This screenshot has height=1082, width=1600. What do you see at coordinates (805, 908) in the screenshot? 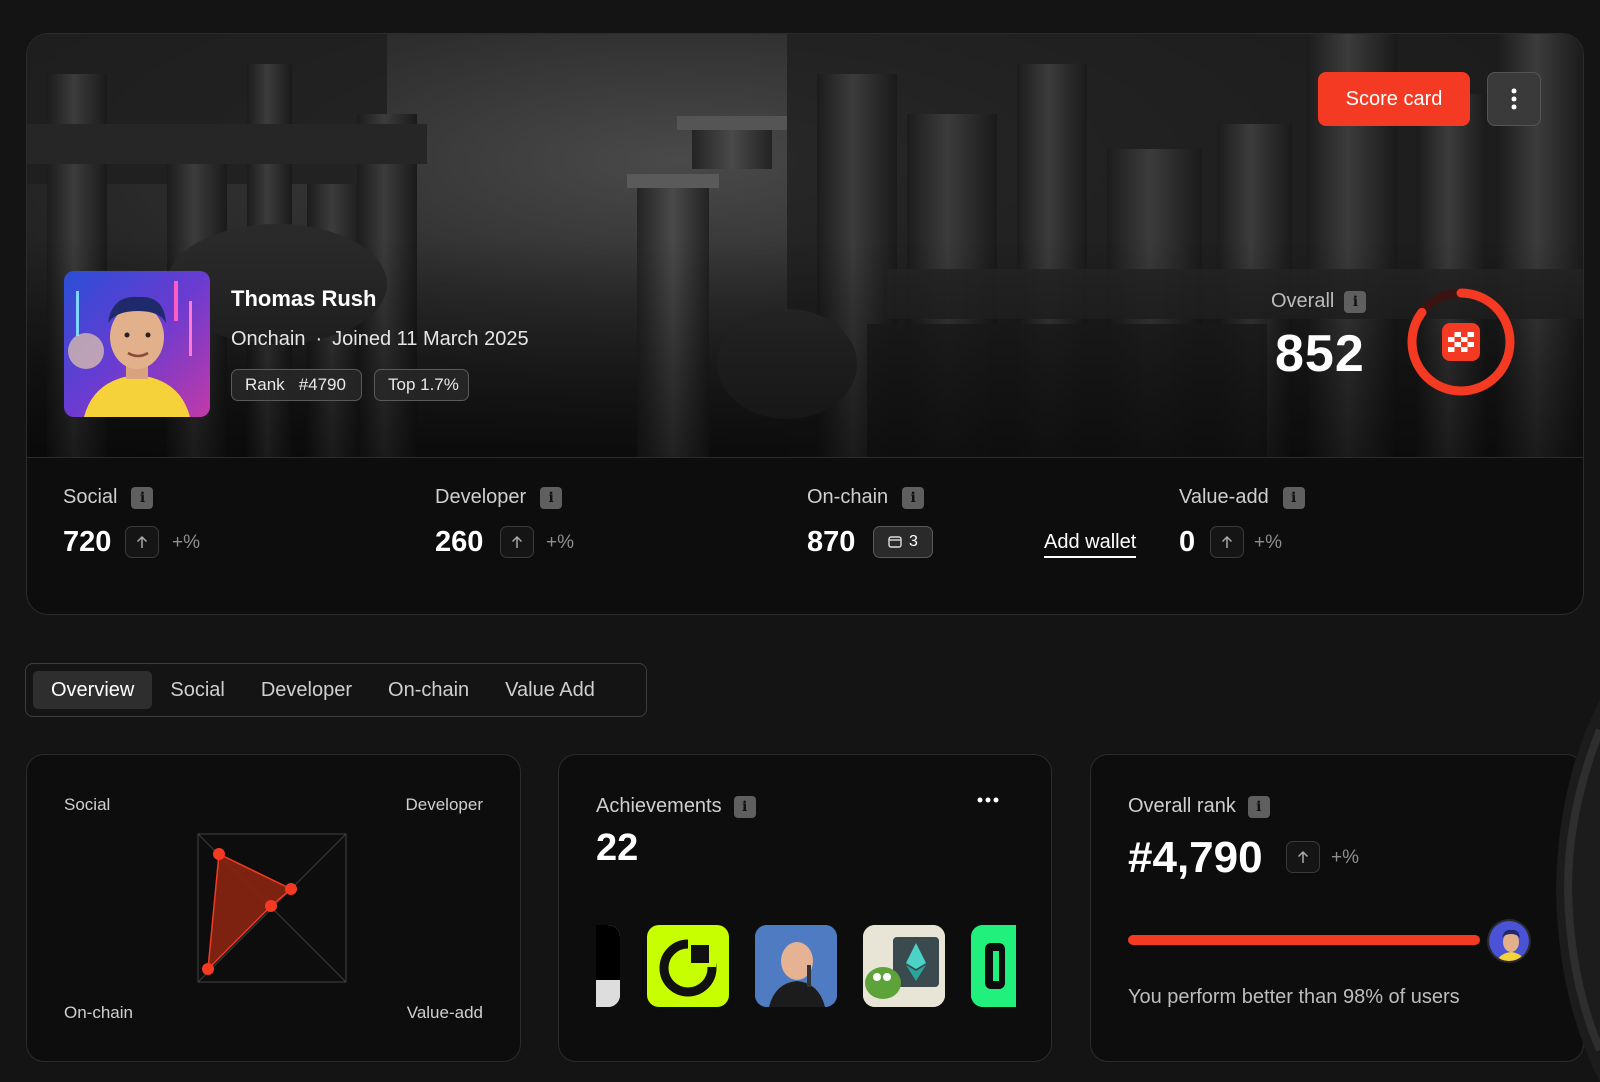
I see `achievements-card: Achievements i 22` at bounding box center [805, 908].